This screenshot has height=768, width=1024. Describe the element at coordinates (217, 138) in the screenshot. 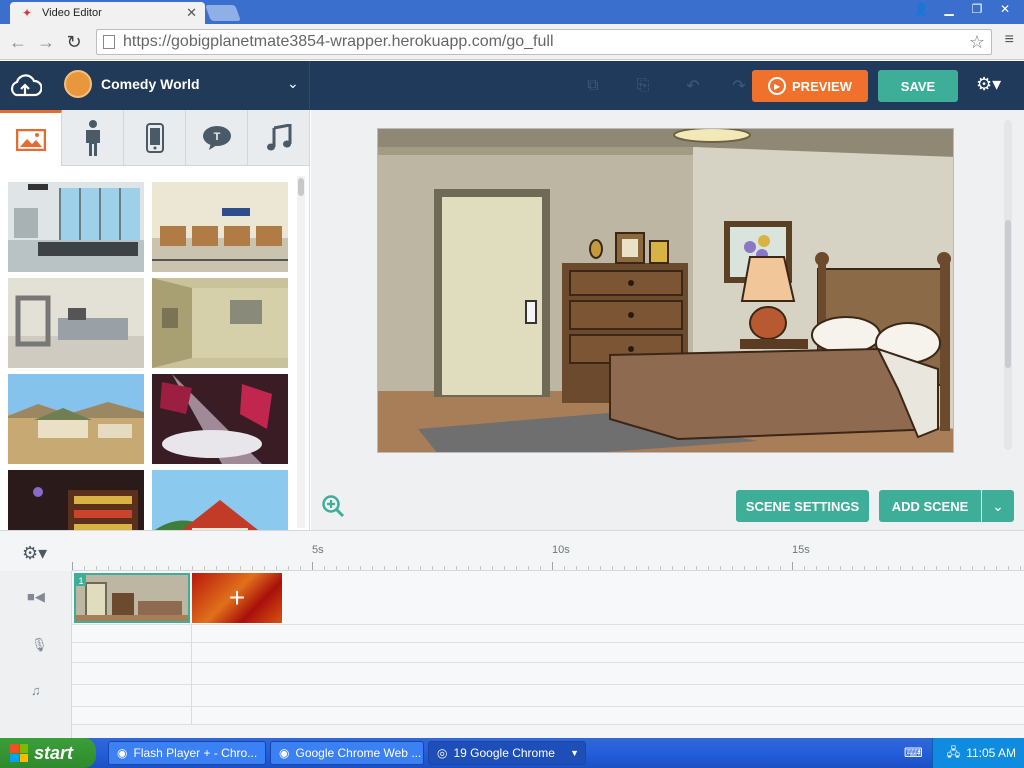

I see `tab-text: T` at that location.